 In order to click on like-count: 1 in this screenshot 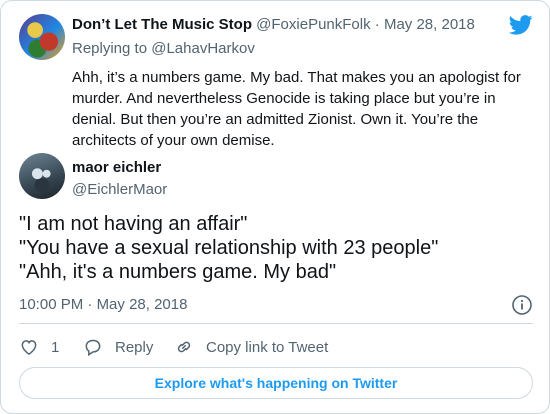, I will do `click(55, 347)`.